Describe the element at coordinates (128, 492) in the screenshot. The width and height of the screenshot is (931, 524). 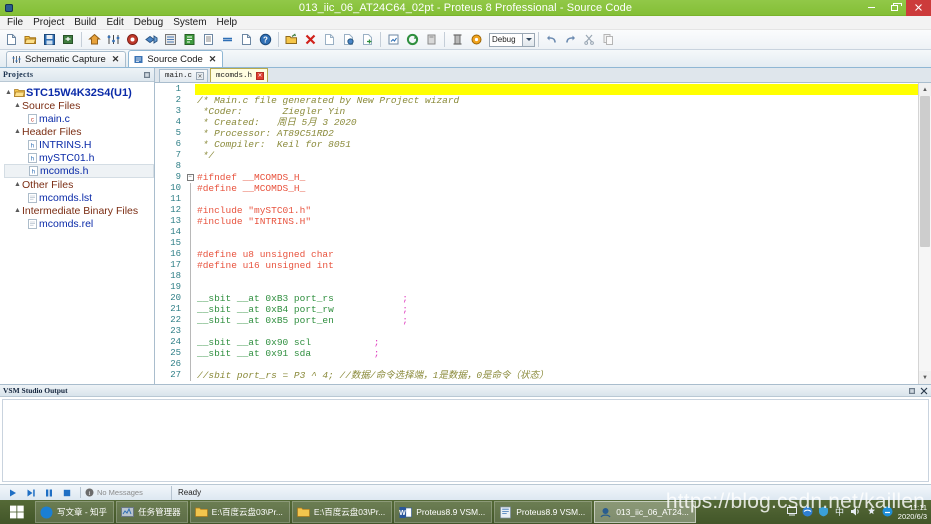
I see `status-messages: i No Messages` at that location.